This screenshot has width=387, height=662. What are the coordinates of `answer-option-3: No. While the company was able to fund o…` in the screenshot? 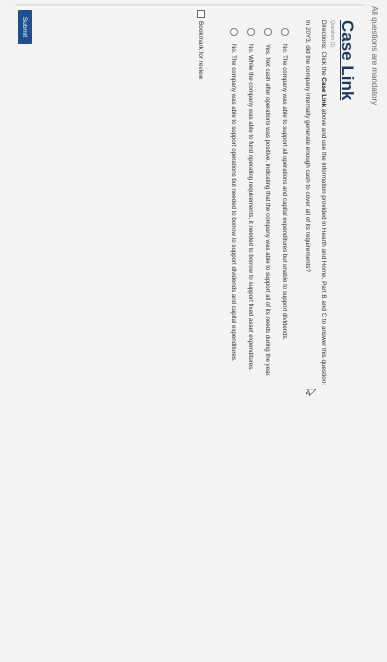 It's located at (251, 199).